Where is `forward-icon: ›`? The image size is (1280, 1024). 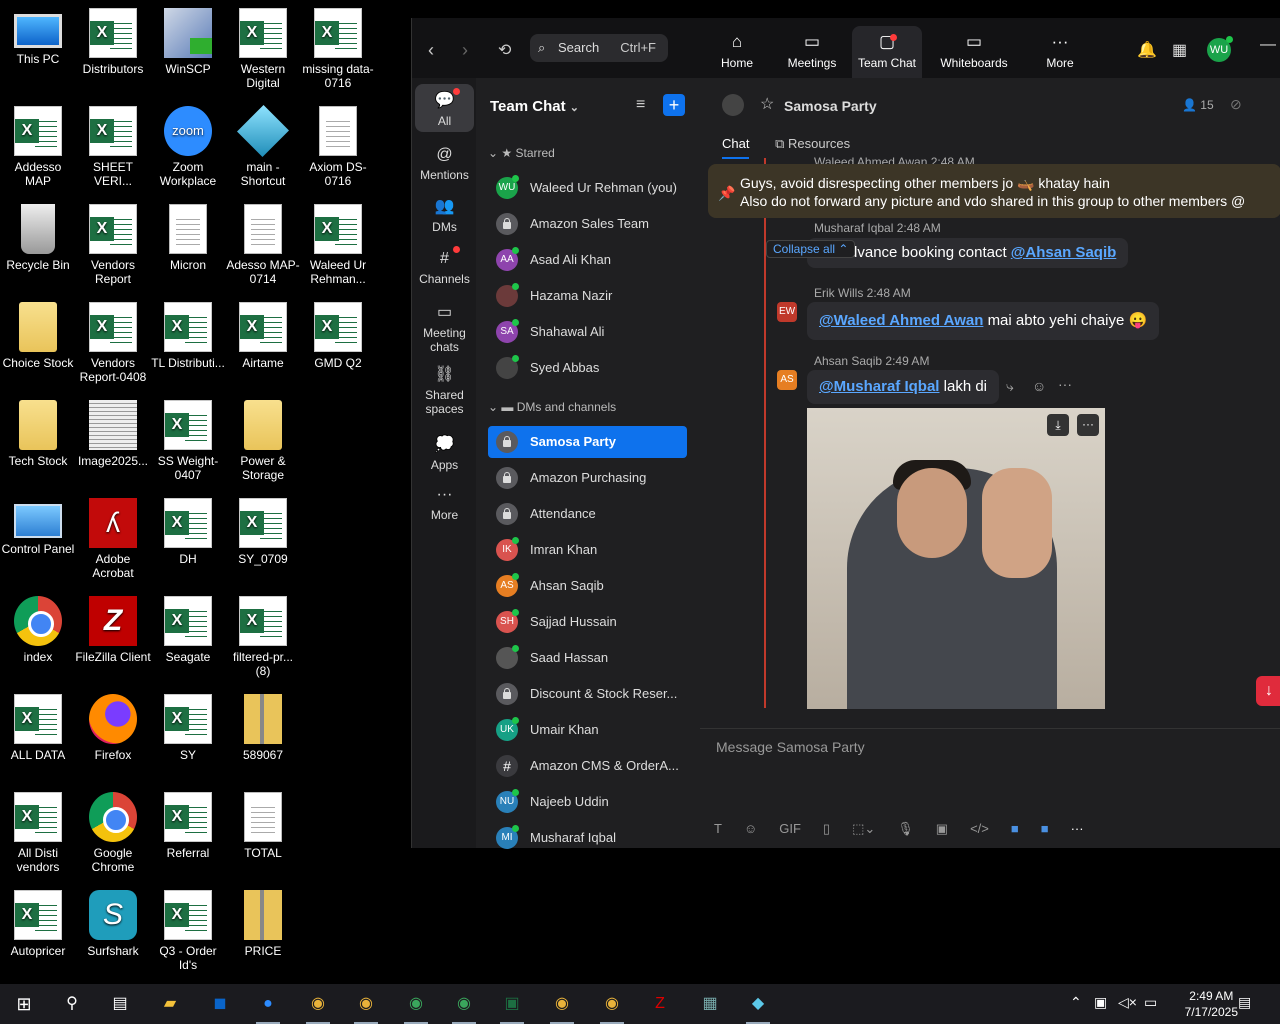
forward-icon: › is located at coordinates (465, 50).